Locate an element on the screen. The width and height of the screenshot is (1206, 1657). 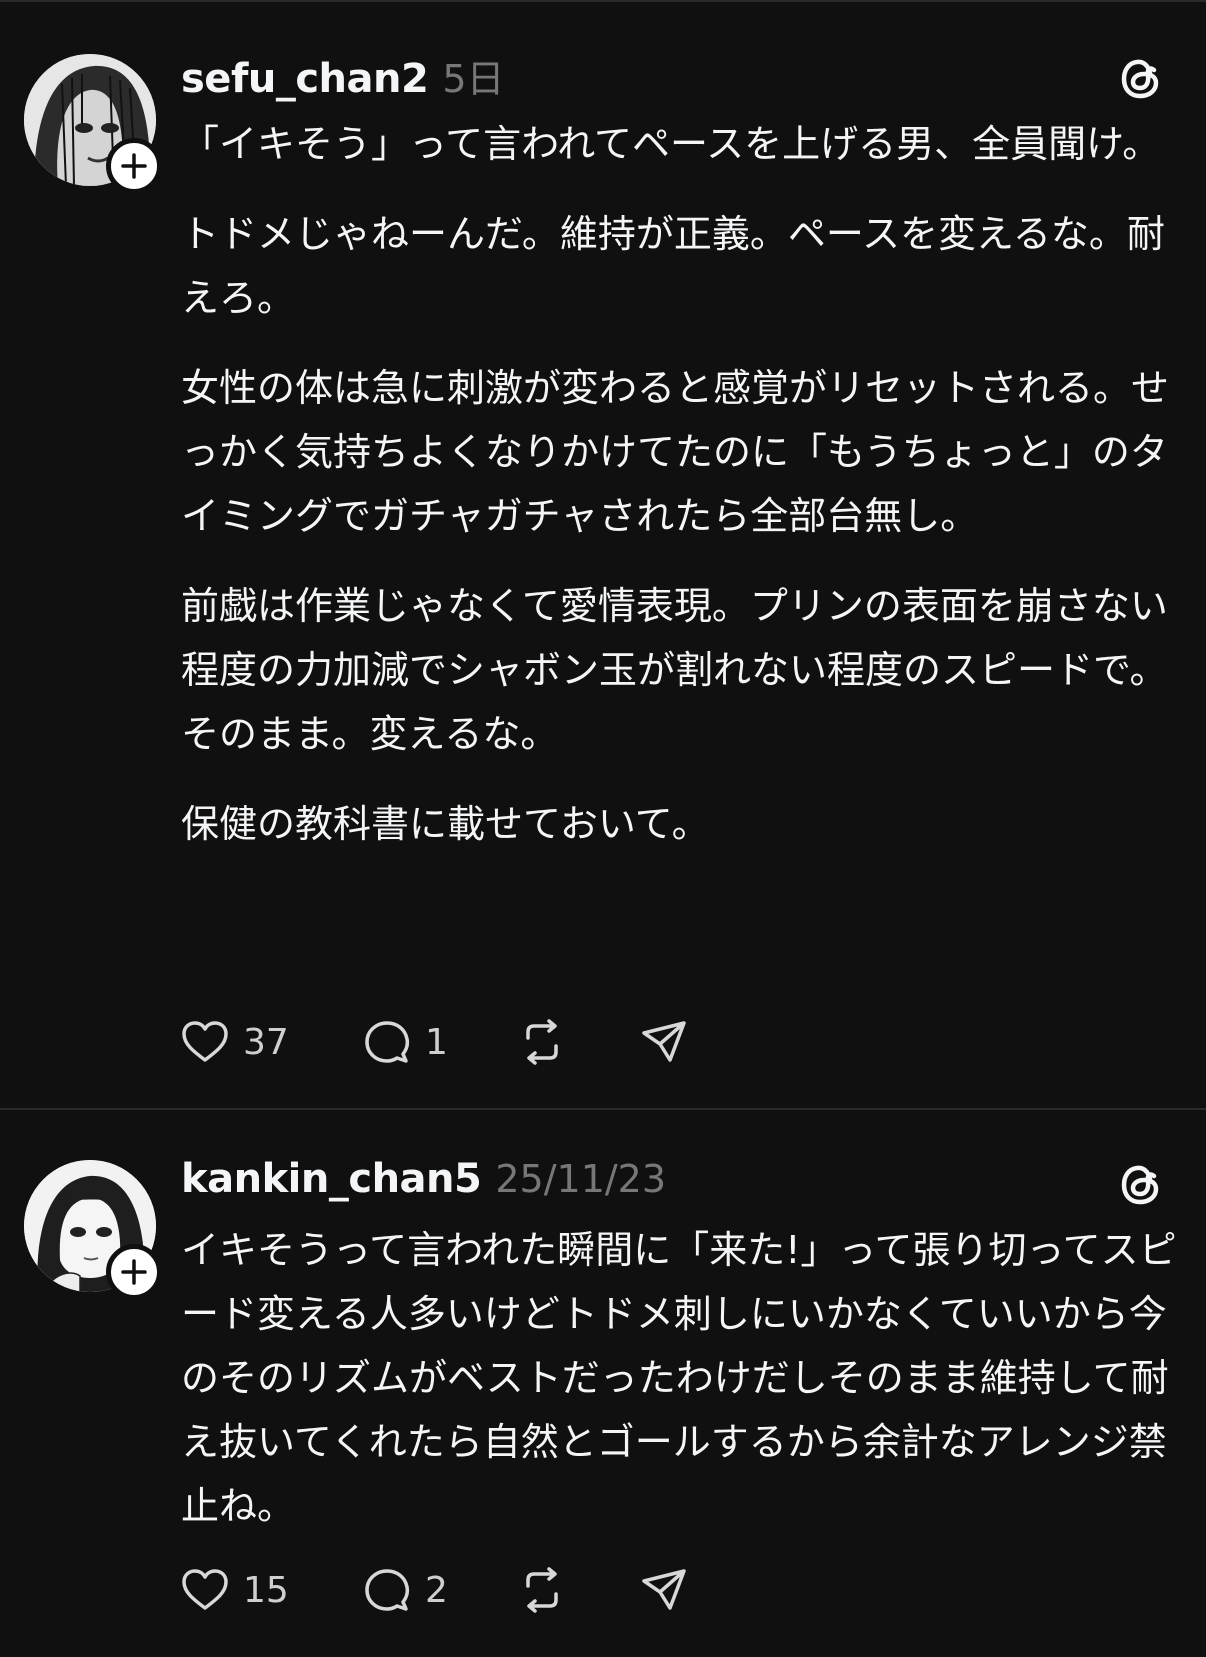
timestamp: 25/11/23 is located at coordinates (580, 1179).